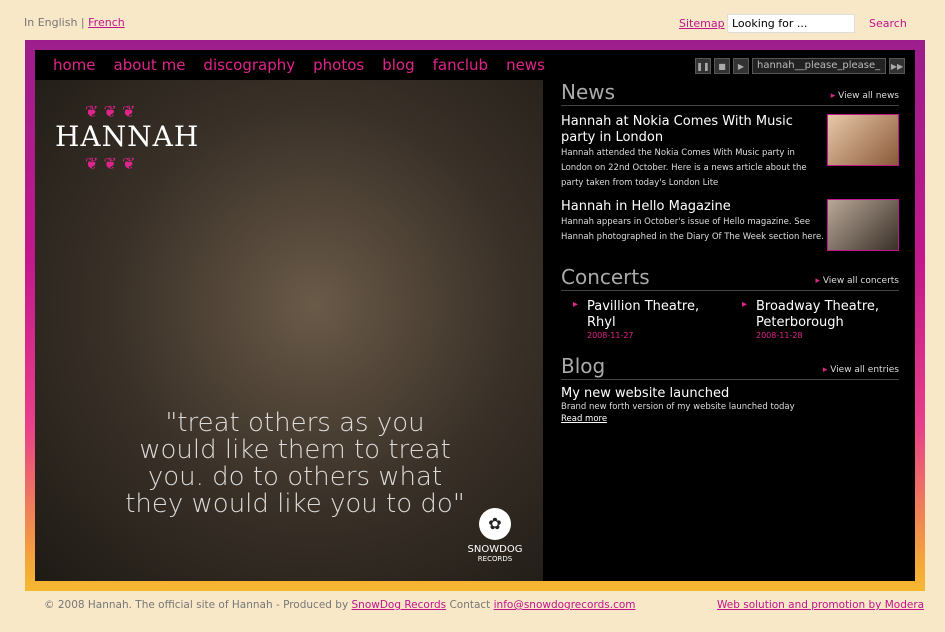  Describe the element at coordinates (703, 66) in the screenshot. I see `pause-icon: ❚❚` at that location.